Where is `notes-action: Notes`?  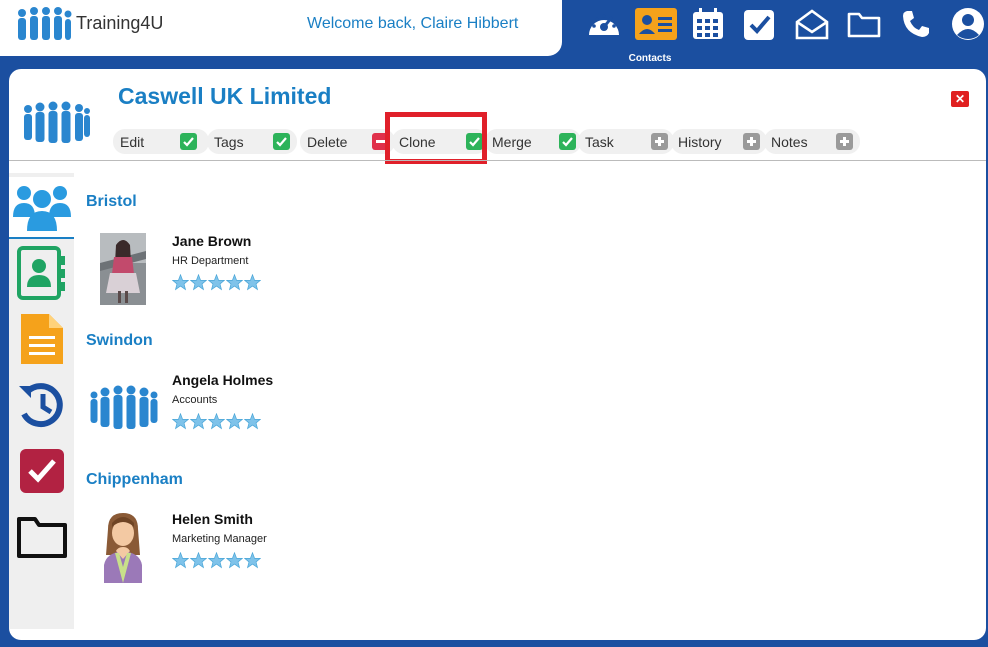
notes-action: Notes is located at coordinates (812, 141).